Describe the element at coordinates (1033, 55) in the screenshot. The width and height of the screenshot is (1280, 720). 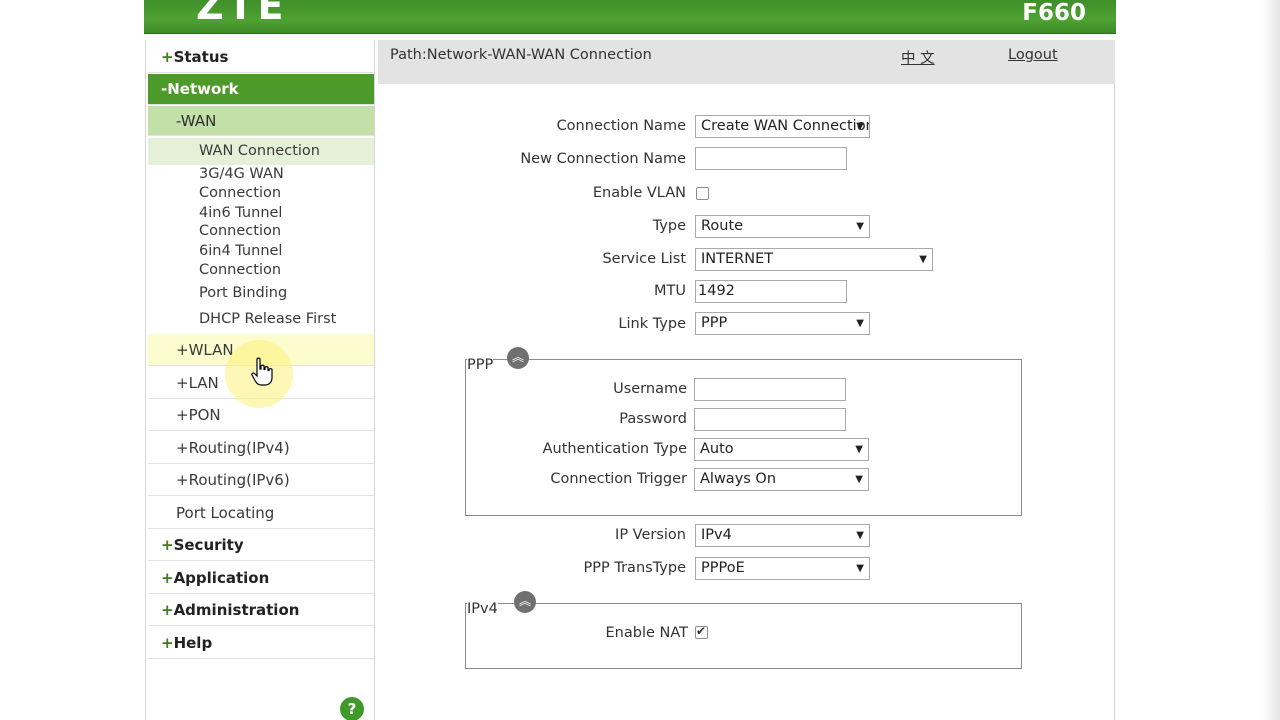
I see `logout-link: Logout` at that location.